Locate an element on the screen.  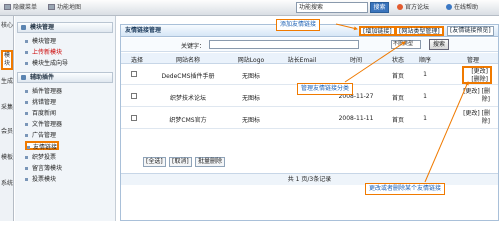
function-map-button: 功能地图 is located at coordinates (64, 8).